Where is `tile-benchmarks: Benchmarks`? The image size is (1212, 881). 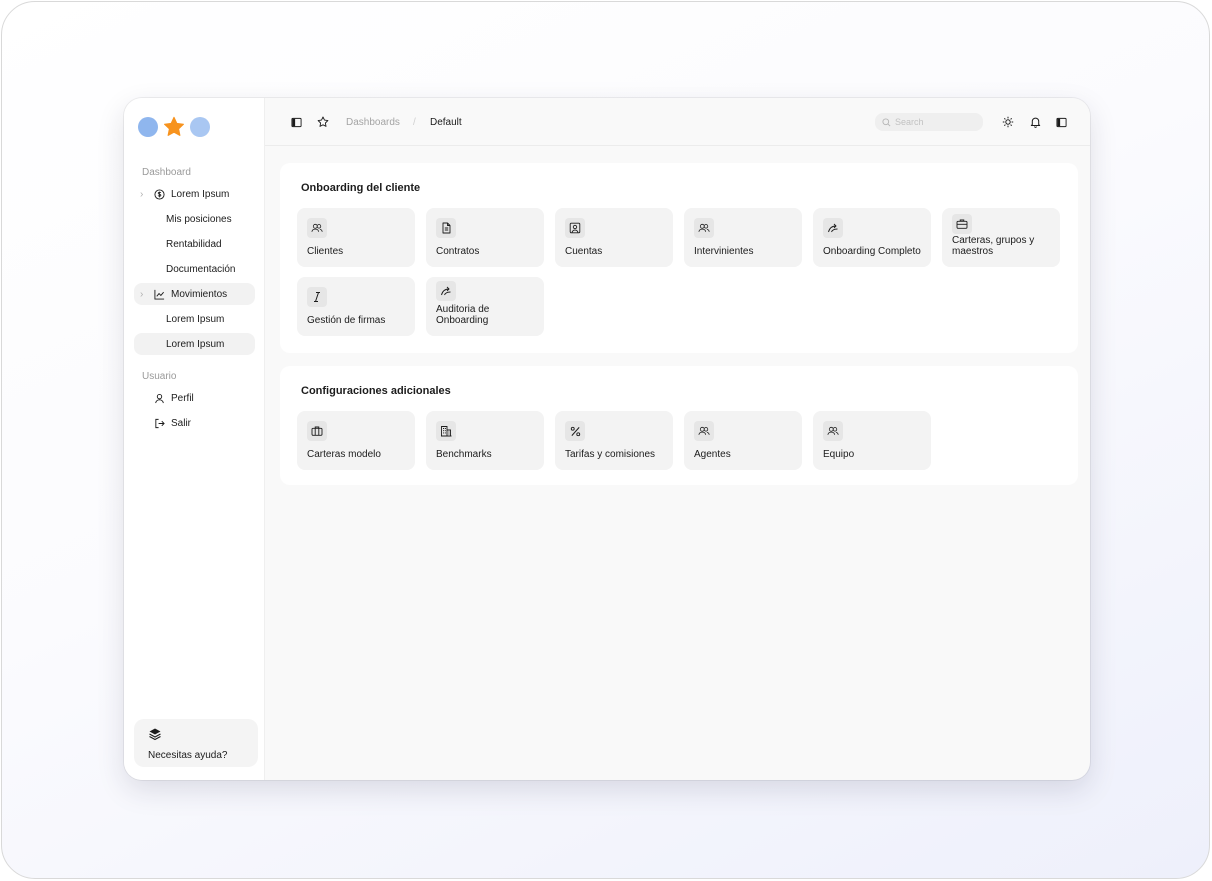 tile-benchmarks: Benchmarks is located at coordinates (485, 440).